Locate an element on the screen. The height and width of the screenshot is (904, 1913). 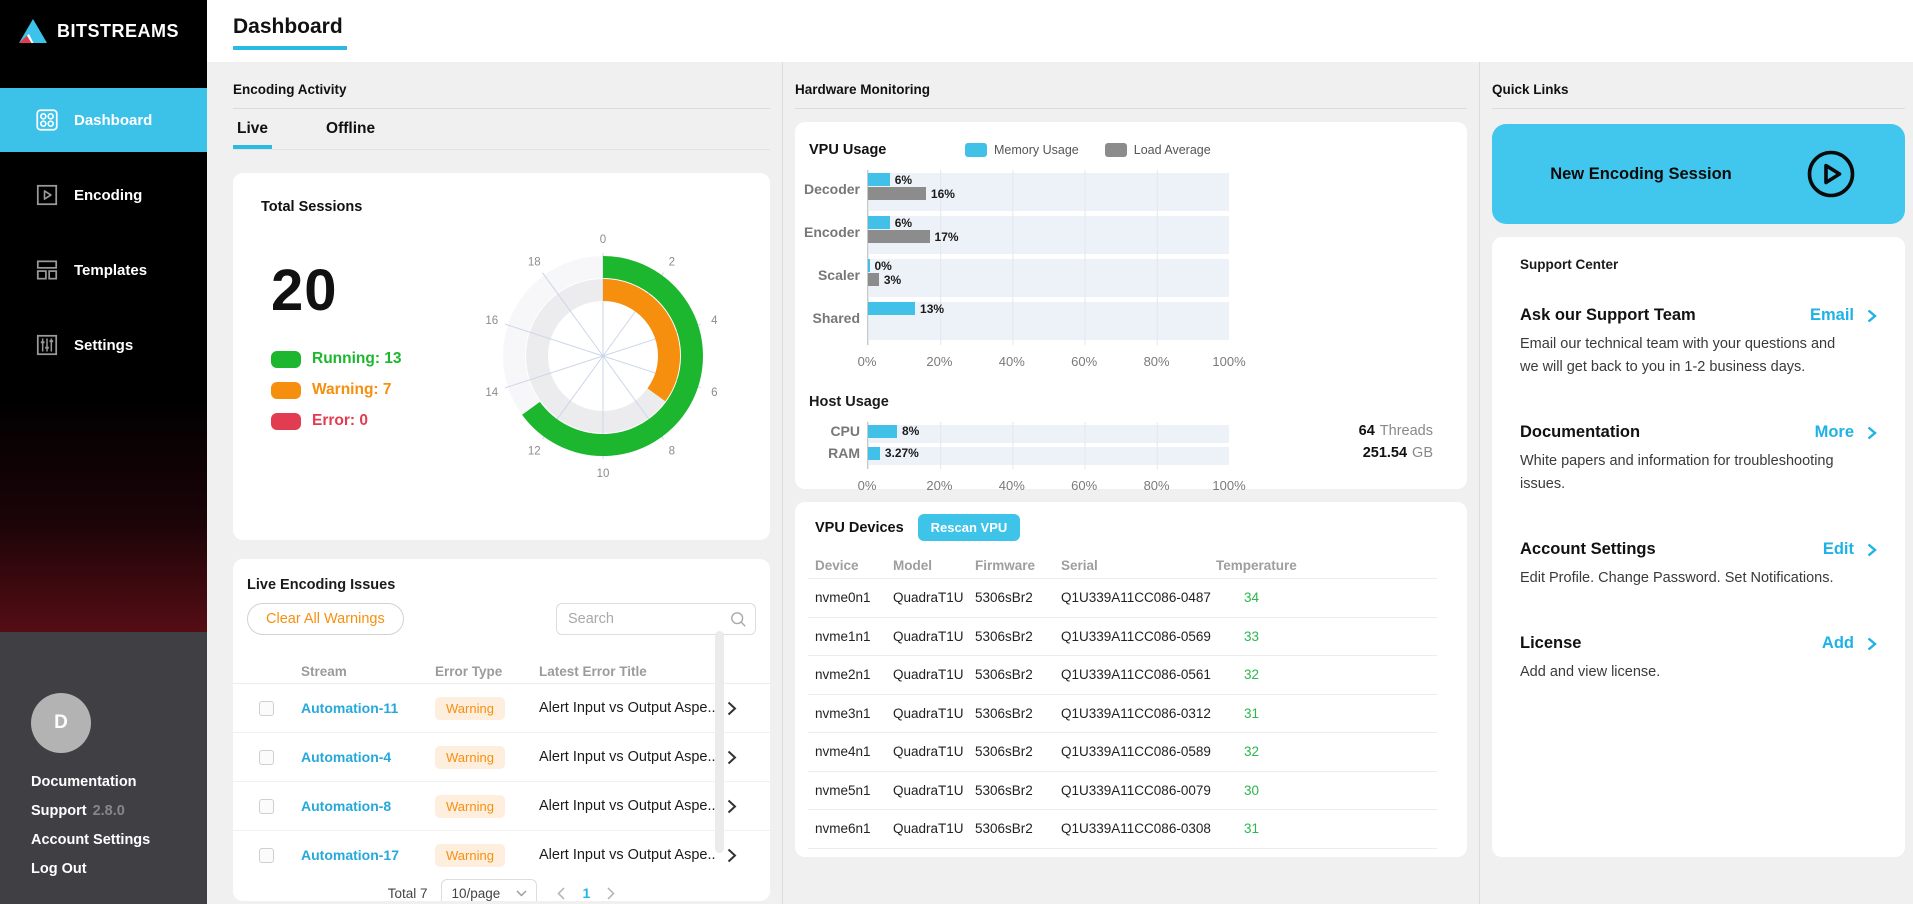
sessions-radial-chart: 0 2 4 6 8 10 12 14 16 18 is located at coordinates (603, 356).